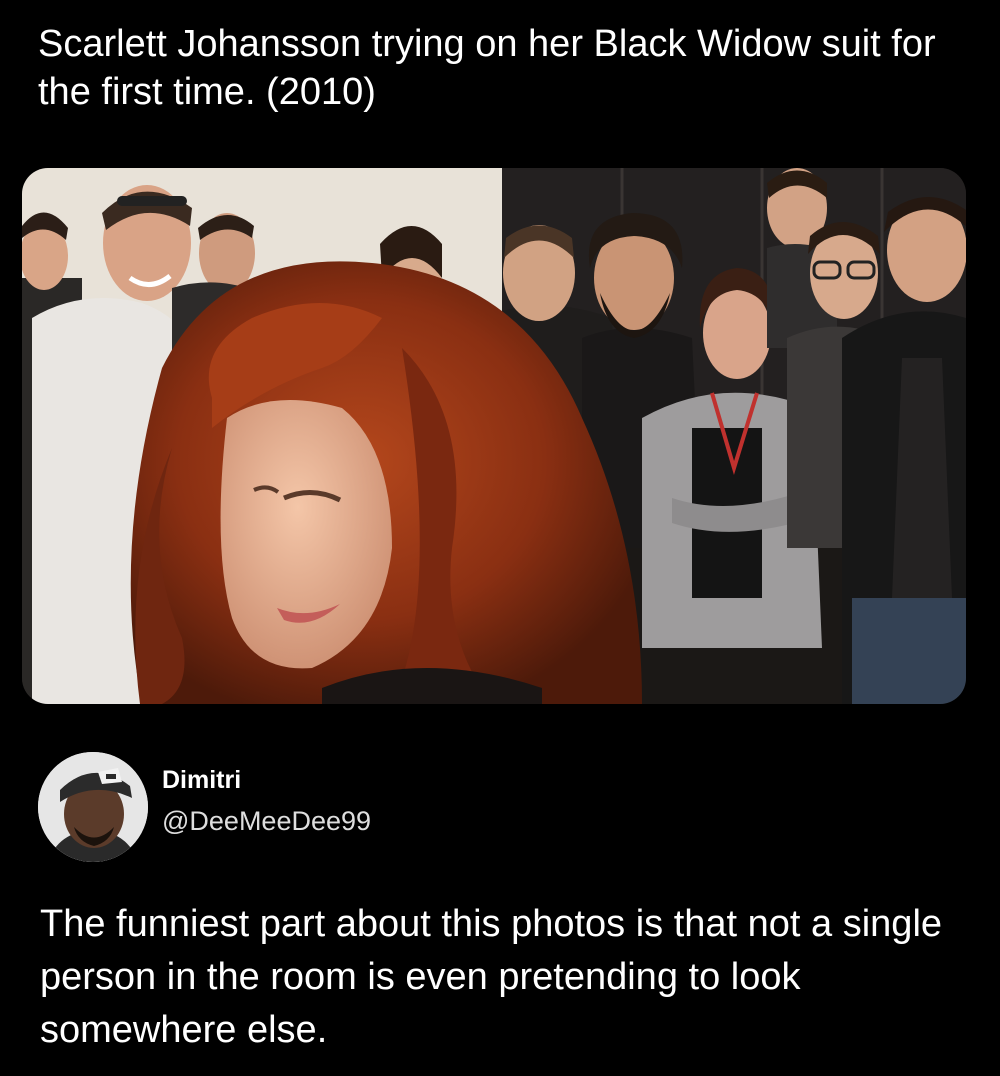 The height and width of the screenshot is (1076, 1000). What do you see at coordinates (201, 780) in the screenshot?
I see `author-name: Dimitri` at bounding box center [201, 780].